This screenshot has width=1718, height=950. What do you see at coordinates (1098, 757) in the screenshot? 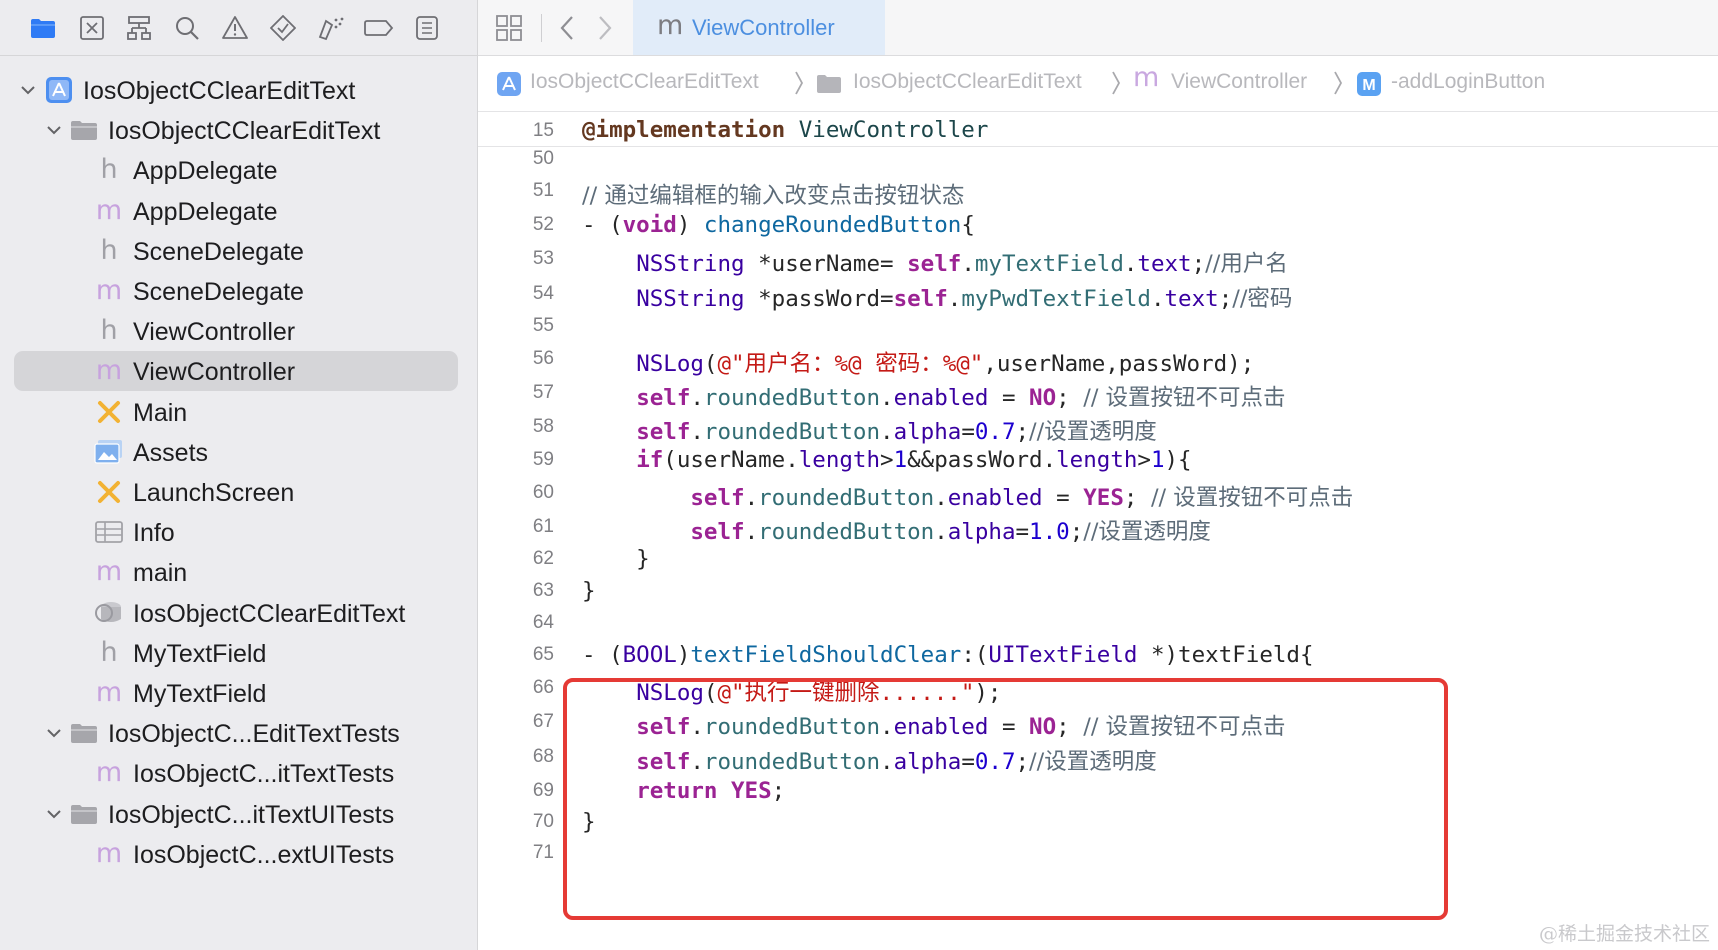
I see `code-line: 68 self.roundedButton.alpha=0.7;//设置透明度` at bounding box center [1098, 757].